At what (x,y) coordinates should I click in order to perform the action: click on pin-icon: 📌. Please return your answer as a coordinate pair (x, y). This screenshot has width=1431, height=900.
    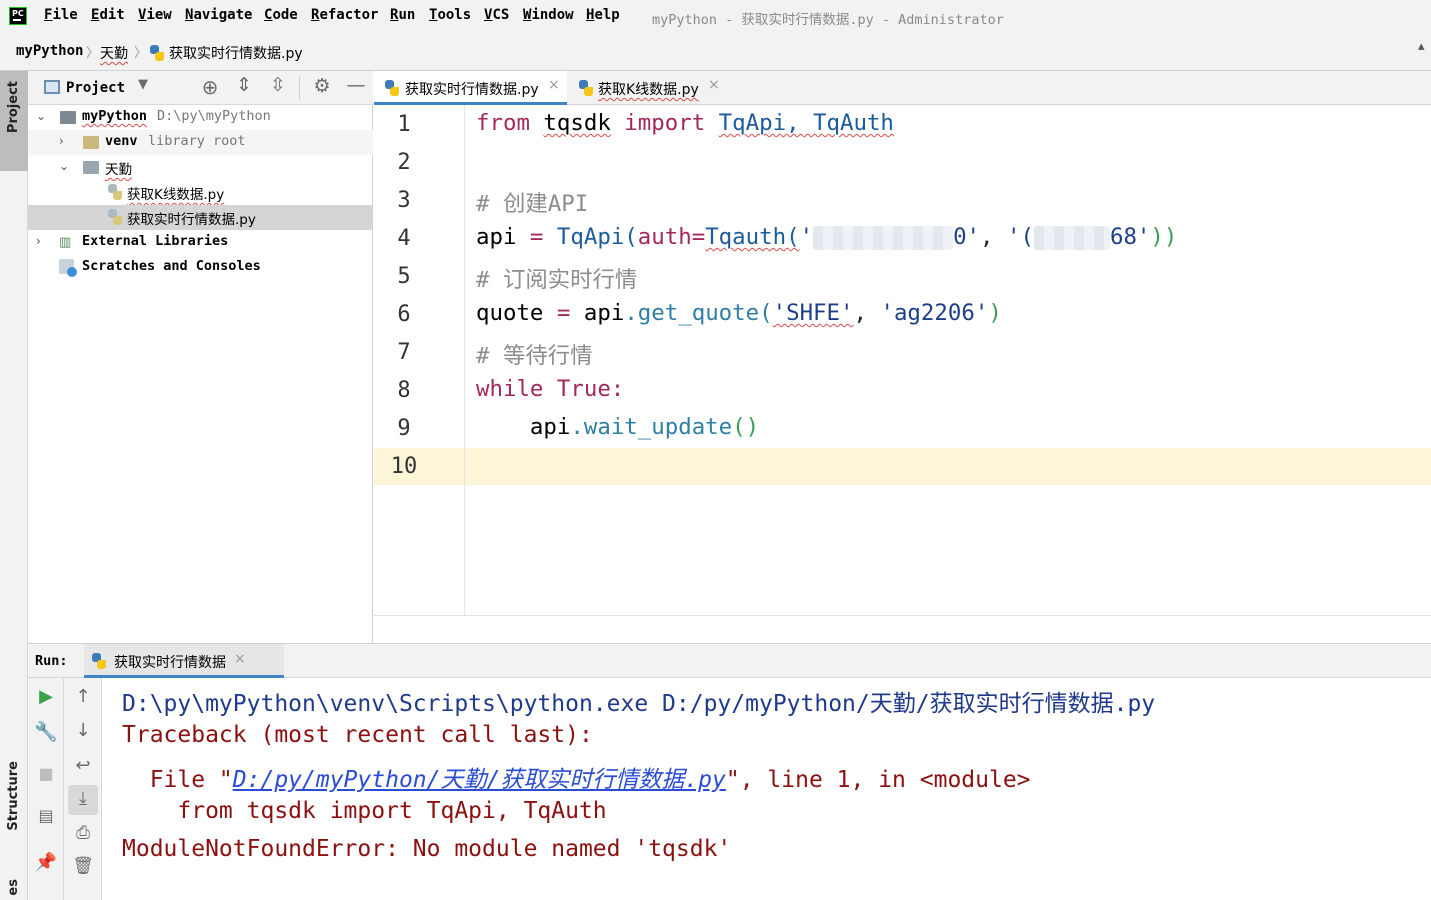
    Looking at the image, I should click on (46, 862).